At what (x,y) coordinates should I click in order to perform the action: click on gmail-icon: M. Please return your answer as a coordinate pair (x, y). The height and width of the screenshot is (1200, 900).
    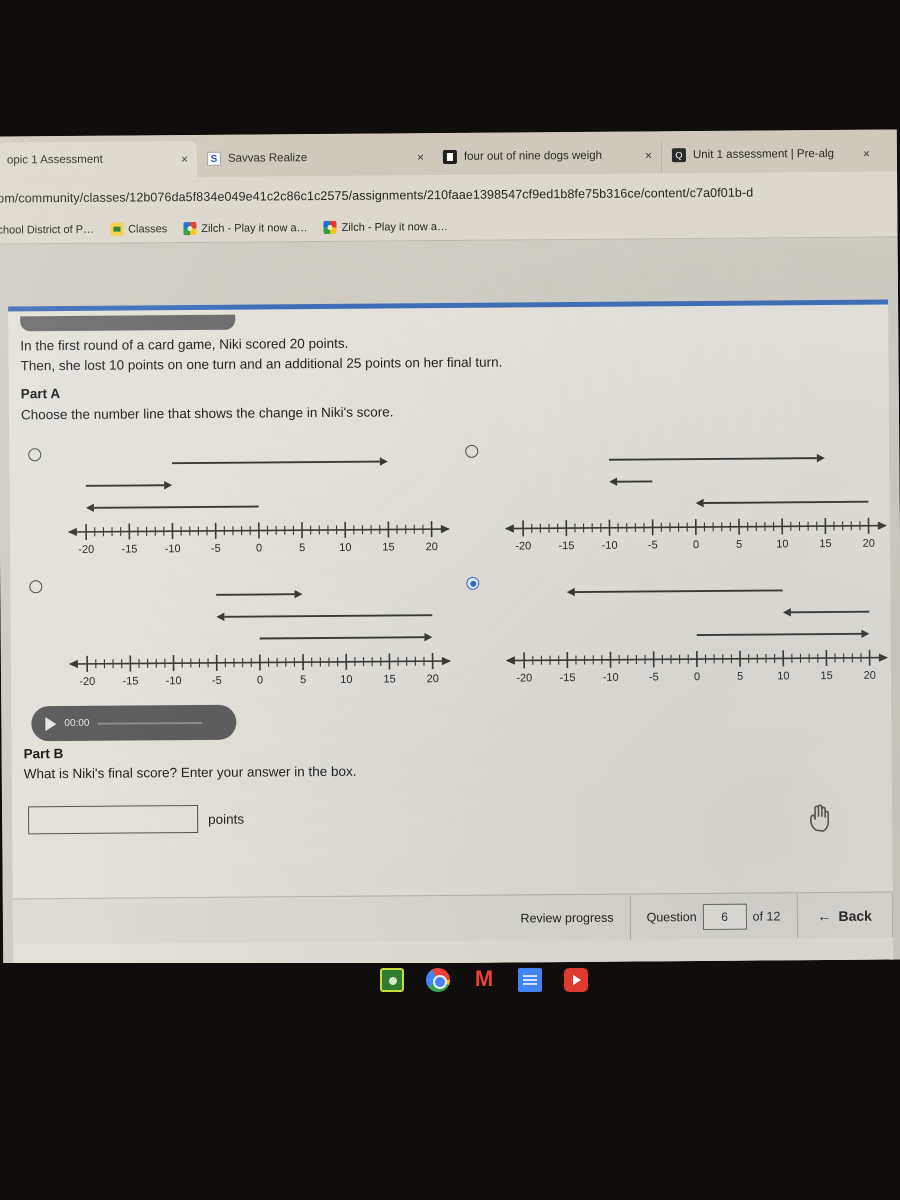
    Looking at the image, I should click on (484, 980).